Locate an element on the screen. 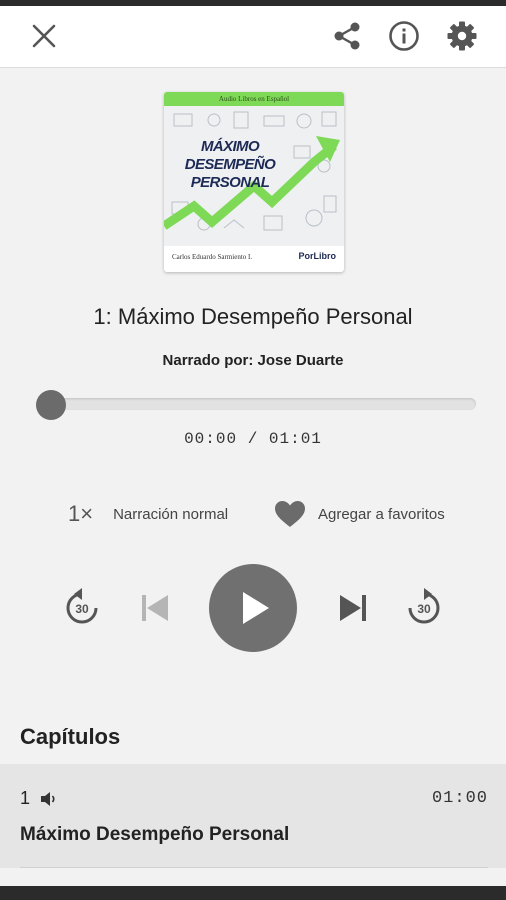 Image resolution: width=506 pixels, height=900 pixels. speaker-icon is located at coordinates (48, 798).